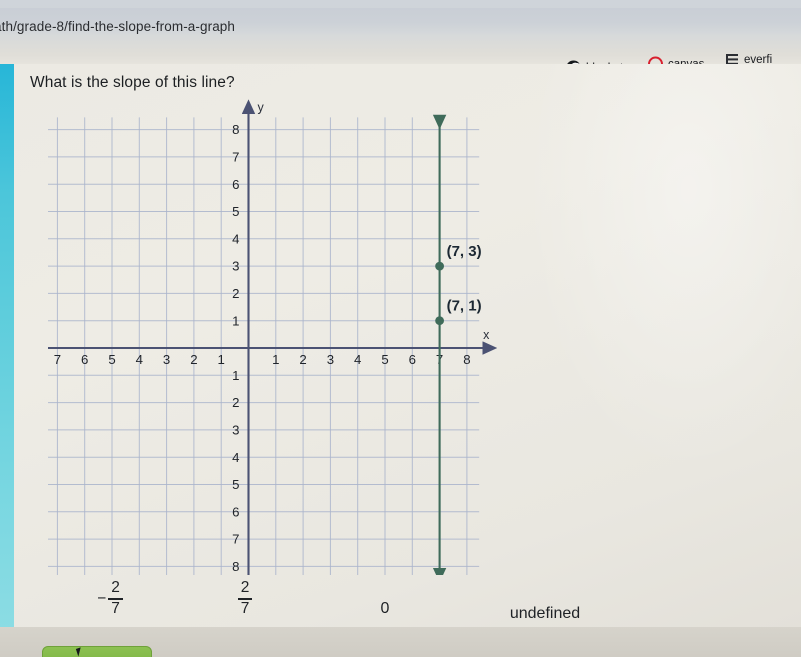 Image resolution: width=801 pixels, height=657 pixels. I want to click on choice-two-sevenths: 2 7, so click(245, 599).